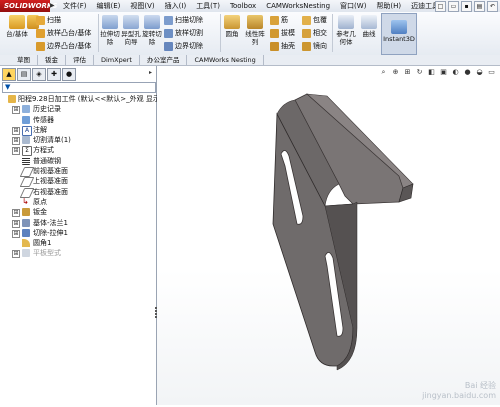 The height and width of the screenshot is (407, 500). Describe the element at coordinates (78, 212) in the screenshot. I see `tree-item-sheet-metal: ⊞ 钣金` at that location.